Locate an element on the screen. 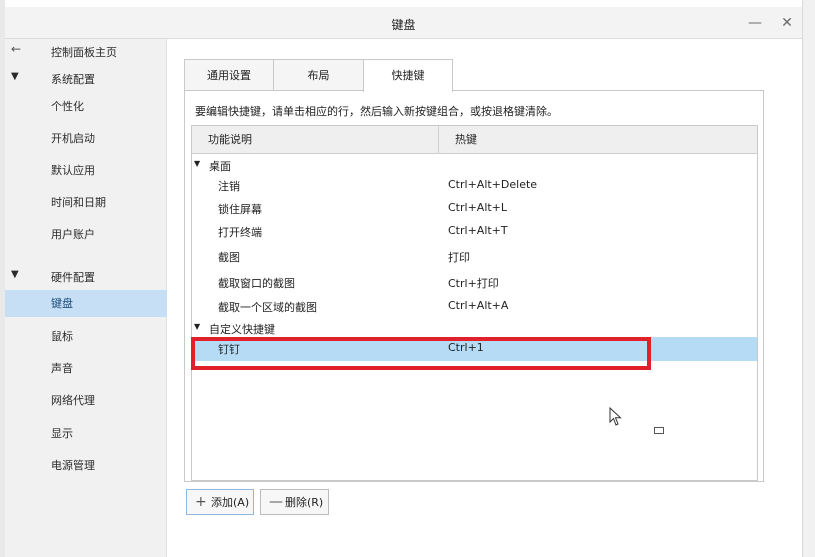  column-header-hotkey: 热键 is located at coordinates (597, 140).